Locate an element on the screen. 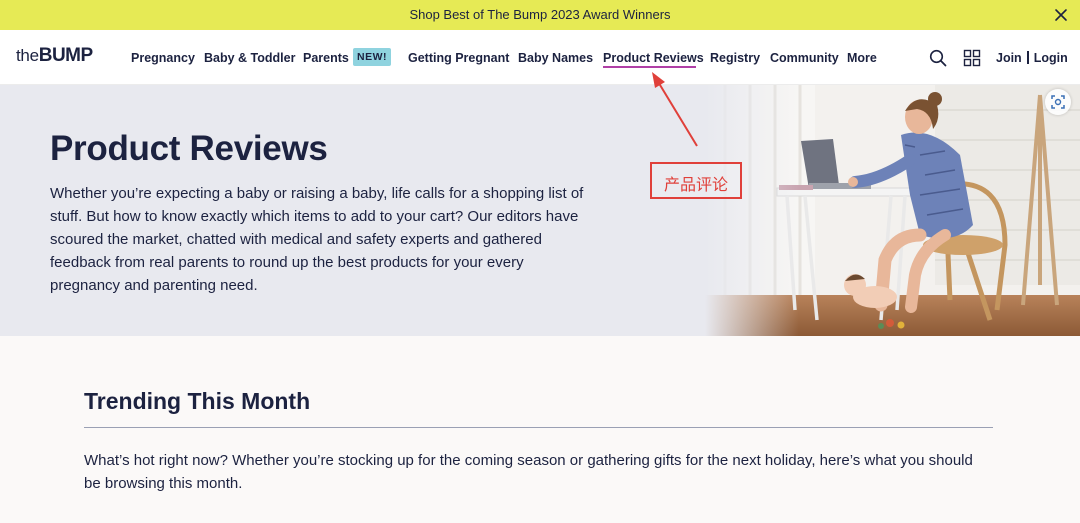  grid-icon is located at coordinates (972, 58).